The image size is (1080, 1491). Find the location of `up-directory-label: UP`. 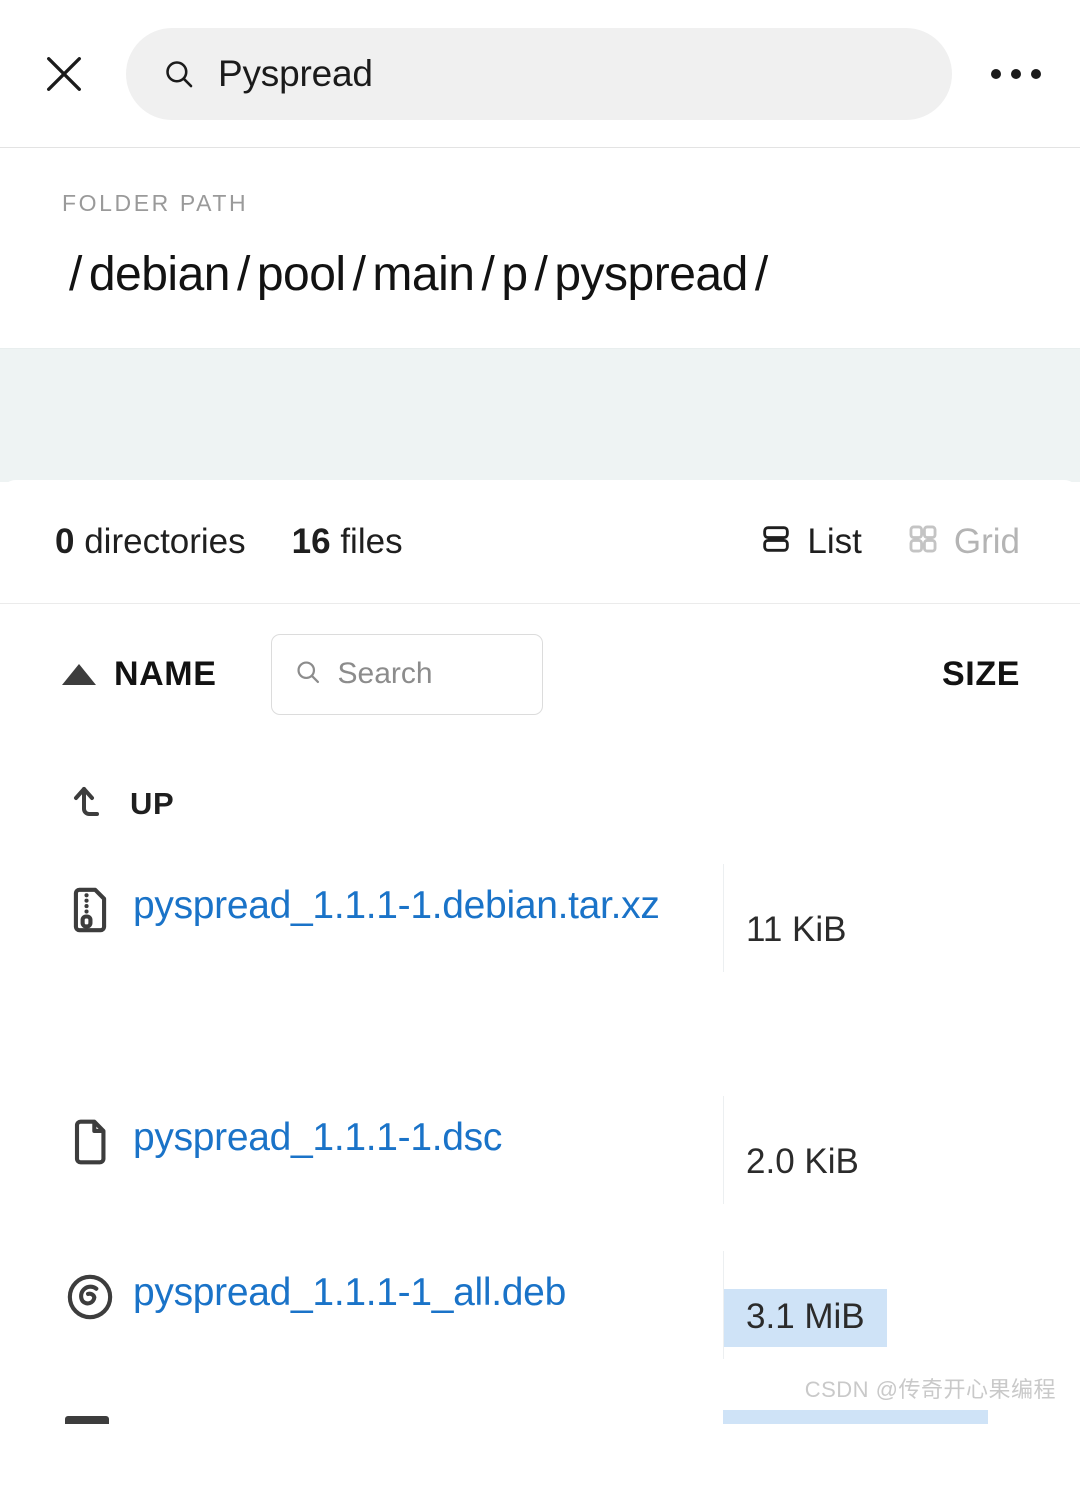

up-directory-label: UP is located at coordinates (152, 803).